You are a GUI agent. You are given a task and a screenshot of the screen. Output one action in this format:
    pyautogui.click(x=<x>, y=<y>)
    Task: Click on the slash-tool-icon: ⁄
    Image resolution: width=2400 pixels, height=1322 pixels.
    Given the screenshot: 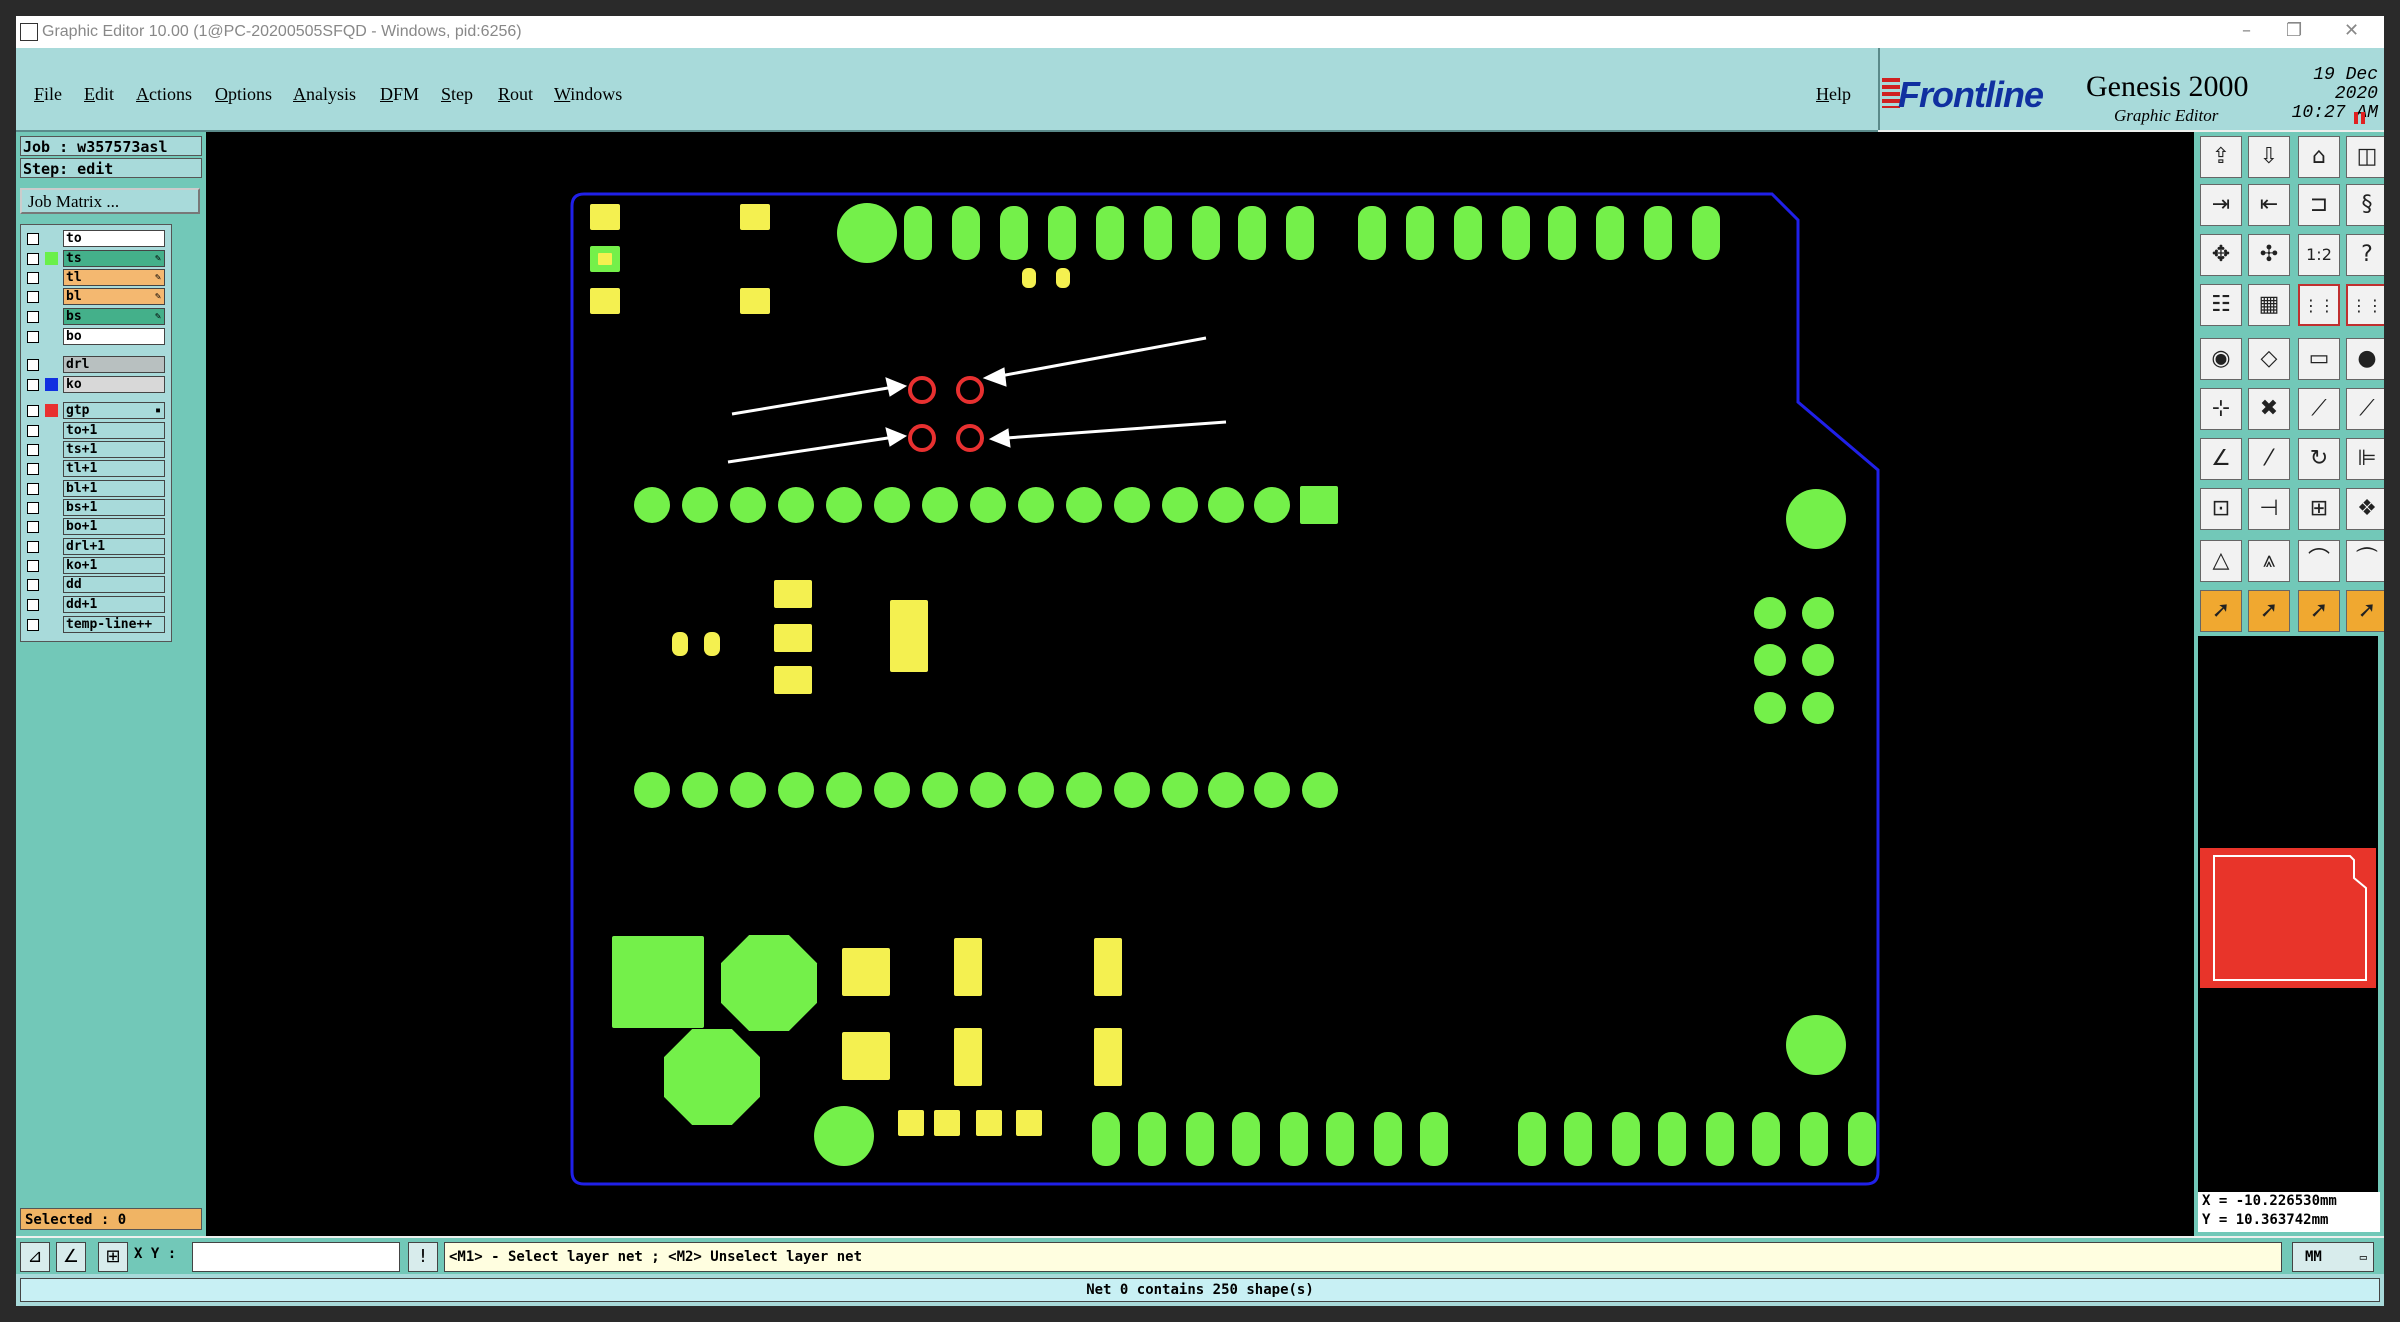 What is the action you would take?
    pyautogui.click(x=2269, y=459)
    